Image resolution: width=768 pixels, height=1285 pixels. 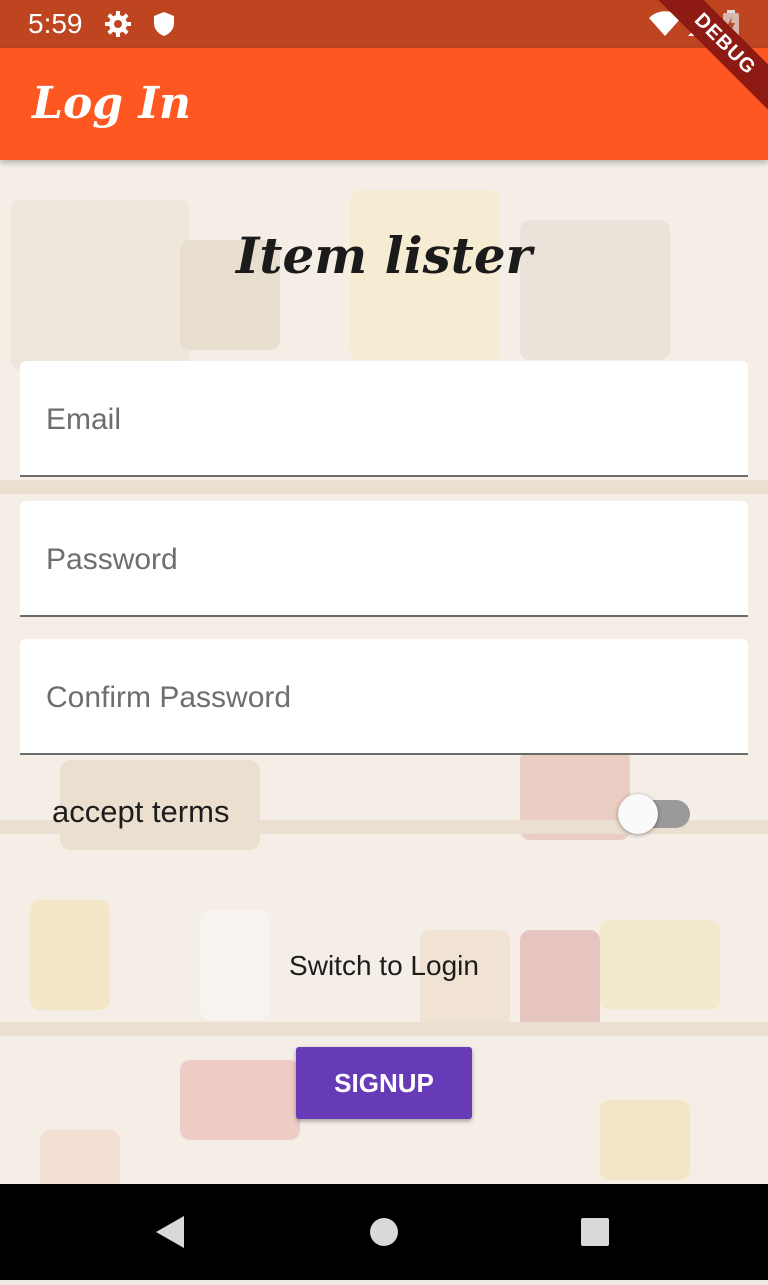 I want to click on page-heading: Item lister, so click(x=384, y=255).